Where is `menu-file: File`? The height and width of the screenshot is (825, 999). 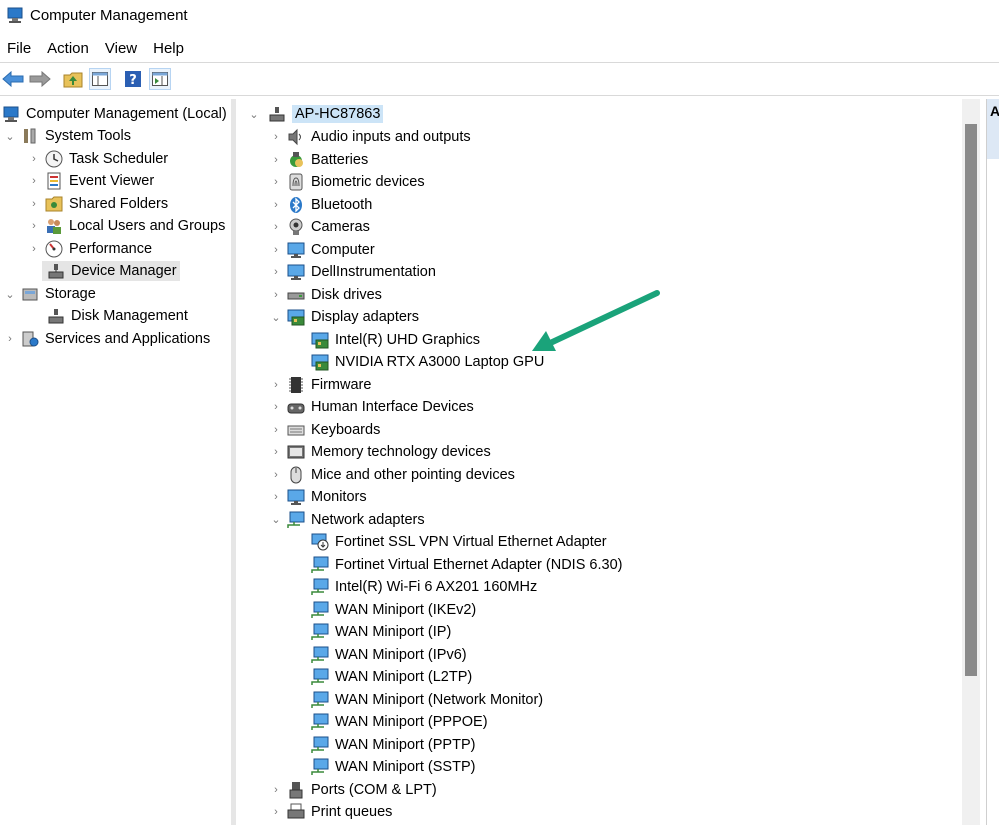 menu-file: File is located at coordinates (19, 49).